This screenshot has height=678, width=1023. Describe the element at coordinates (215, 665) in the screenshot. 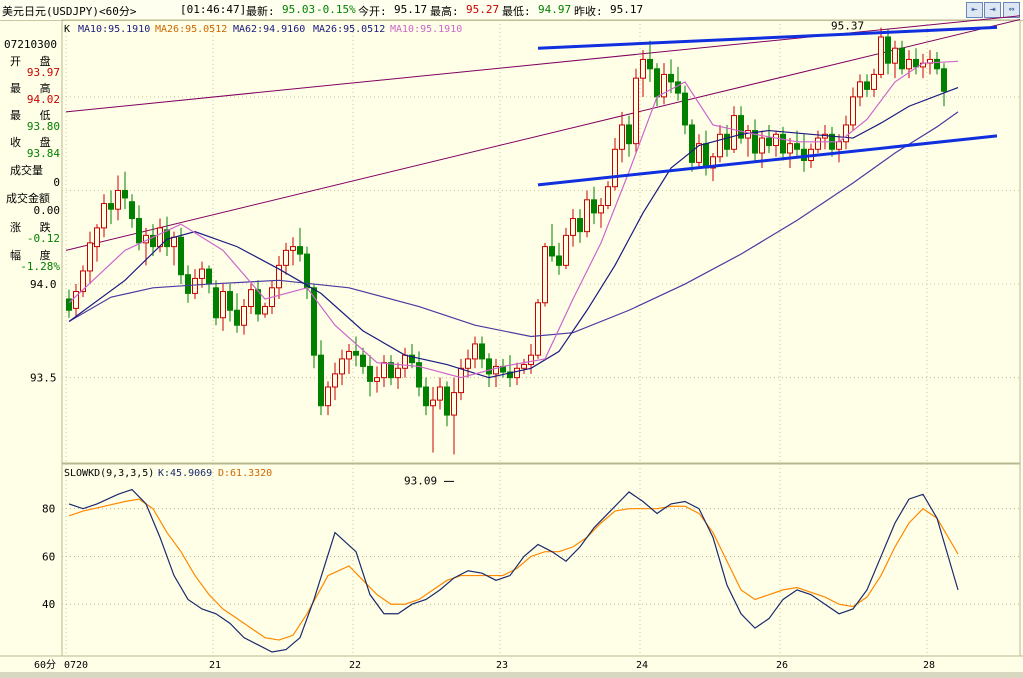

I see `date-tick-label: 21` at that location.